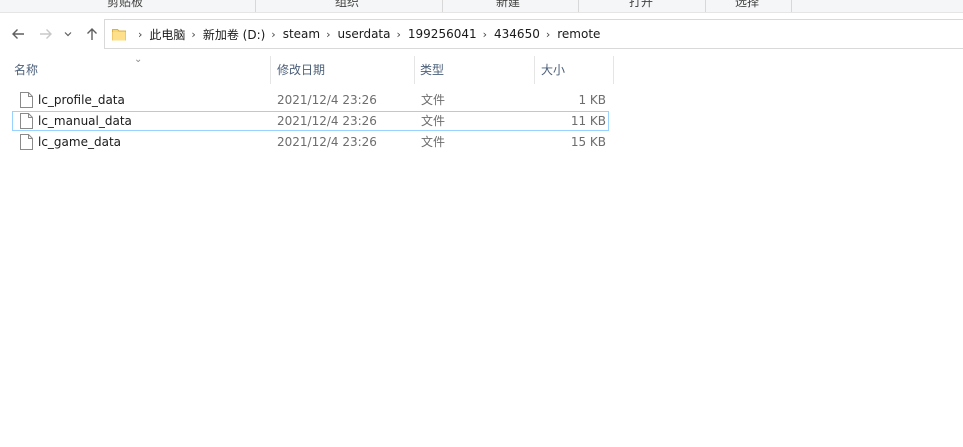  Describe the element at coordinates (301, 34) in the screenshot. I see `breadcrumb-steam: steam` at that location.